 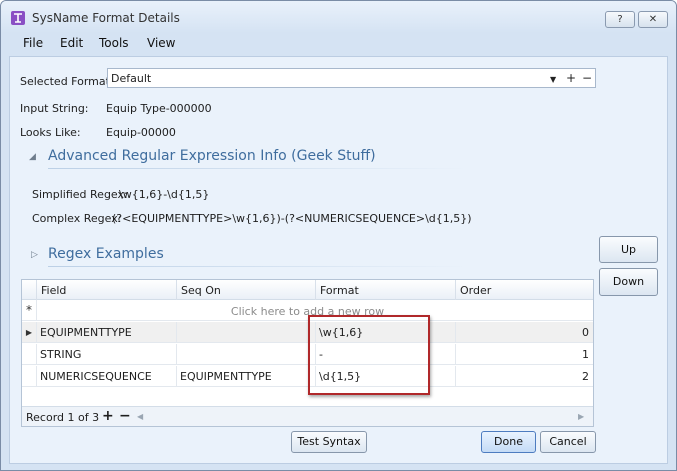 What do you see at coordinates (524, 290) in the screenshot?
I see `column-header-order: Order` at bounding box center [524, 290].